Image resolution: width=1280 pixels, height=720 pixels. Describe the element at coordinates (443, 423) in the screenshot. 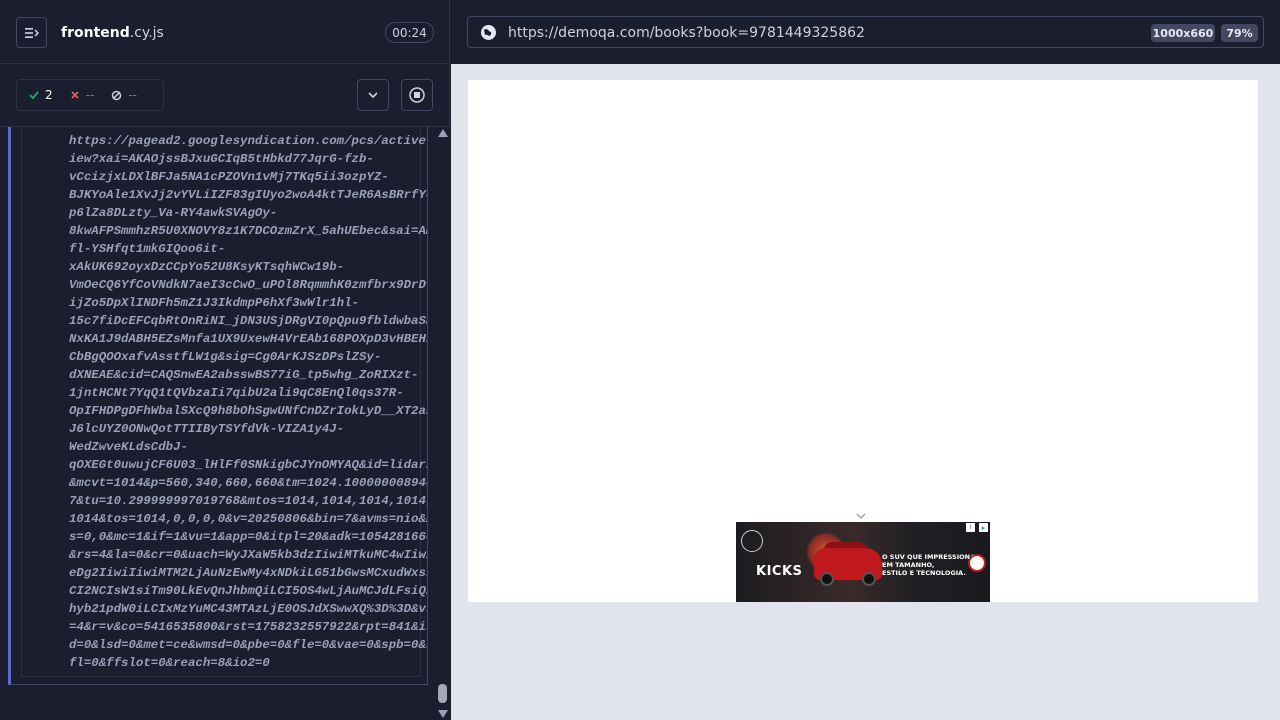

I see `log-scrollbar` at that location.